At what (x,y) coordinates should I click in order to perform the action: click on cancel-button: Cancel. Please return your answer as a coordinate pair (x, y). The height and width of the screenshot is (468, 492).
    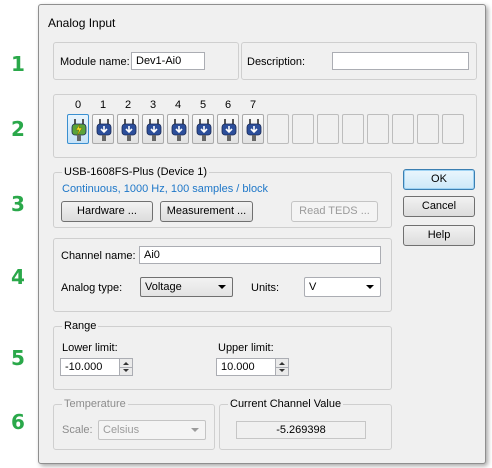
    Looking at the image, I should click on (439, 206).